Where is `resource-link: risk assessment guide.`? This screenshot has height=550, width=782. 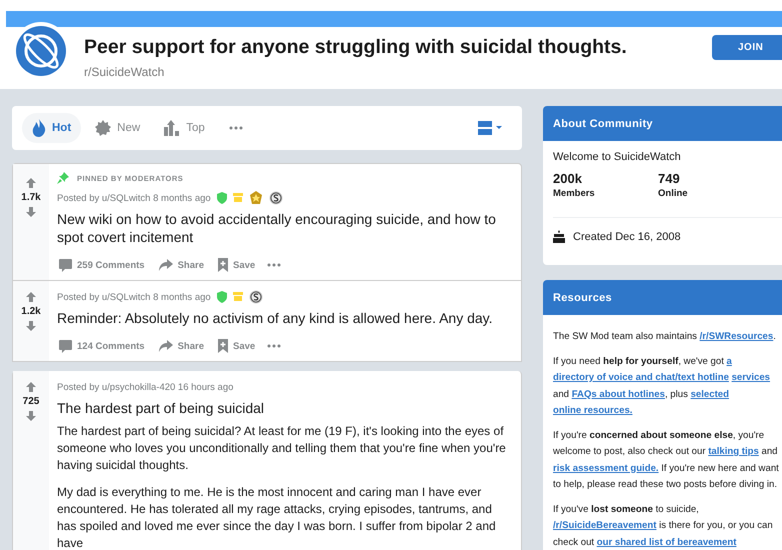
resource-link: risk assessment guide. is located at coordinates (606, 468).